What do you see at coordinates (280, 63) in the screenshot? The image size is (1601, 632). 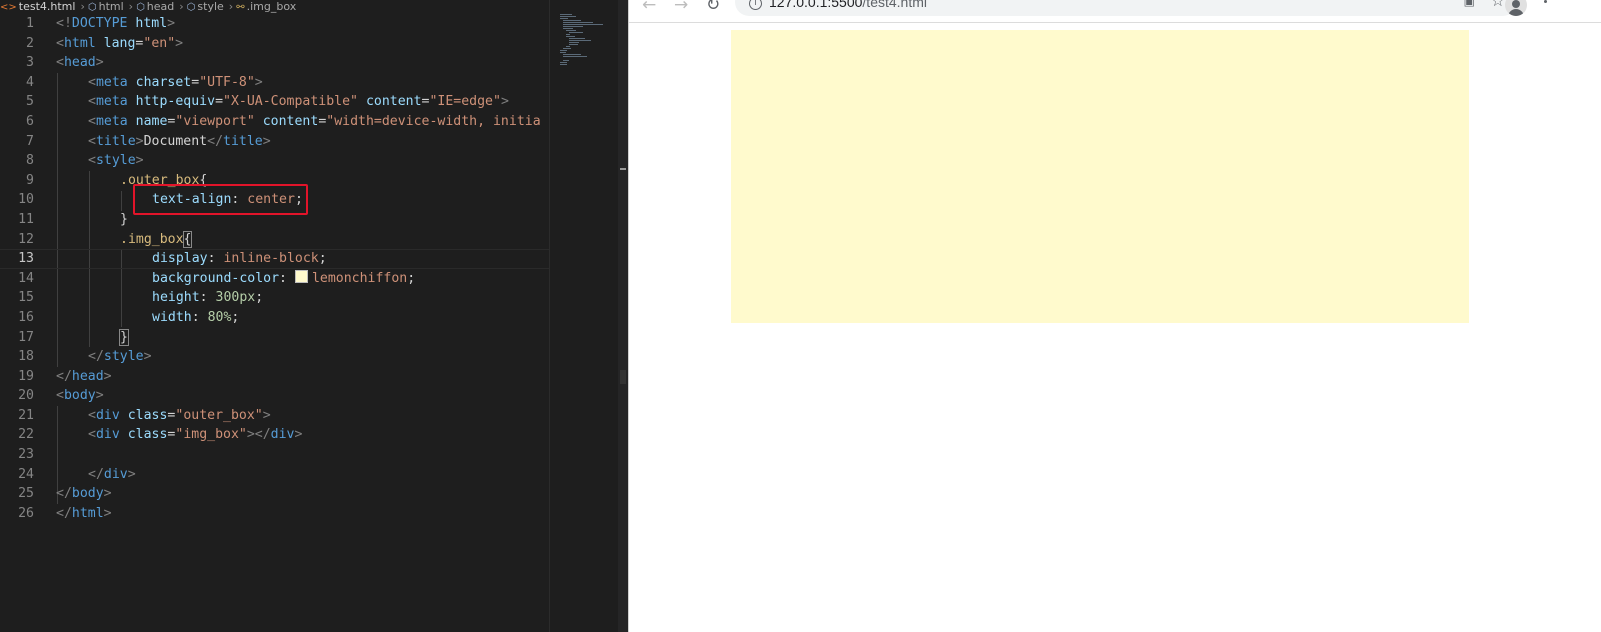 I see `code-line: 3 <head>` at bounding box center [280, 63].